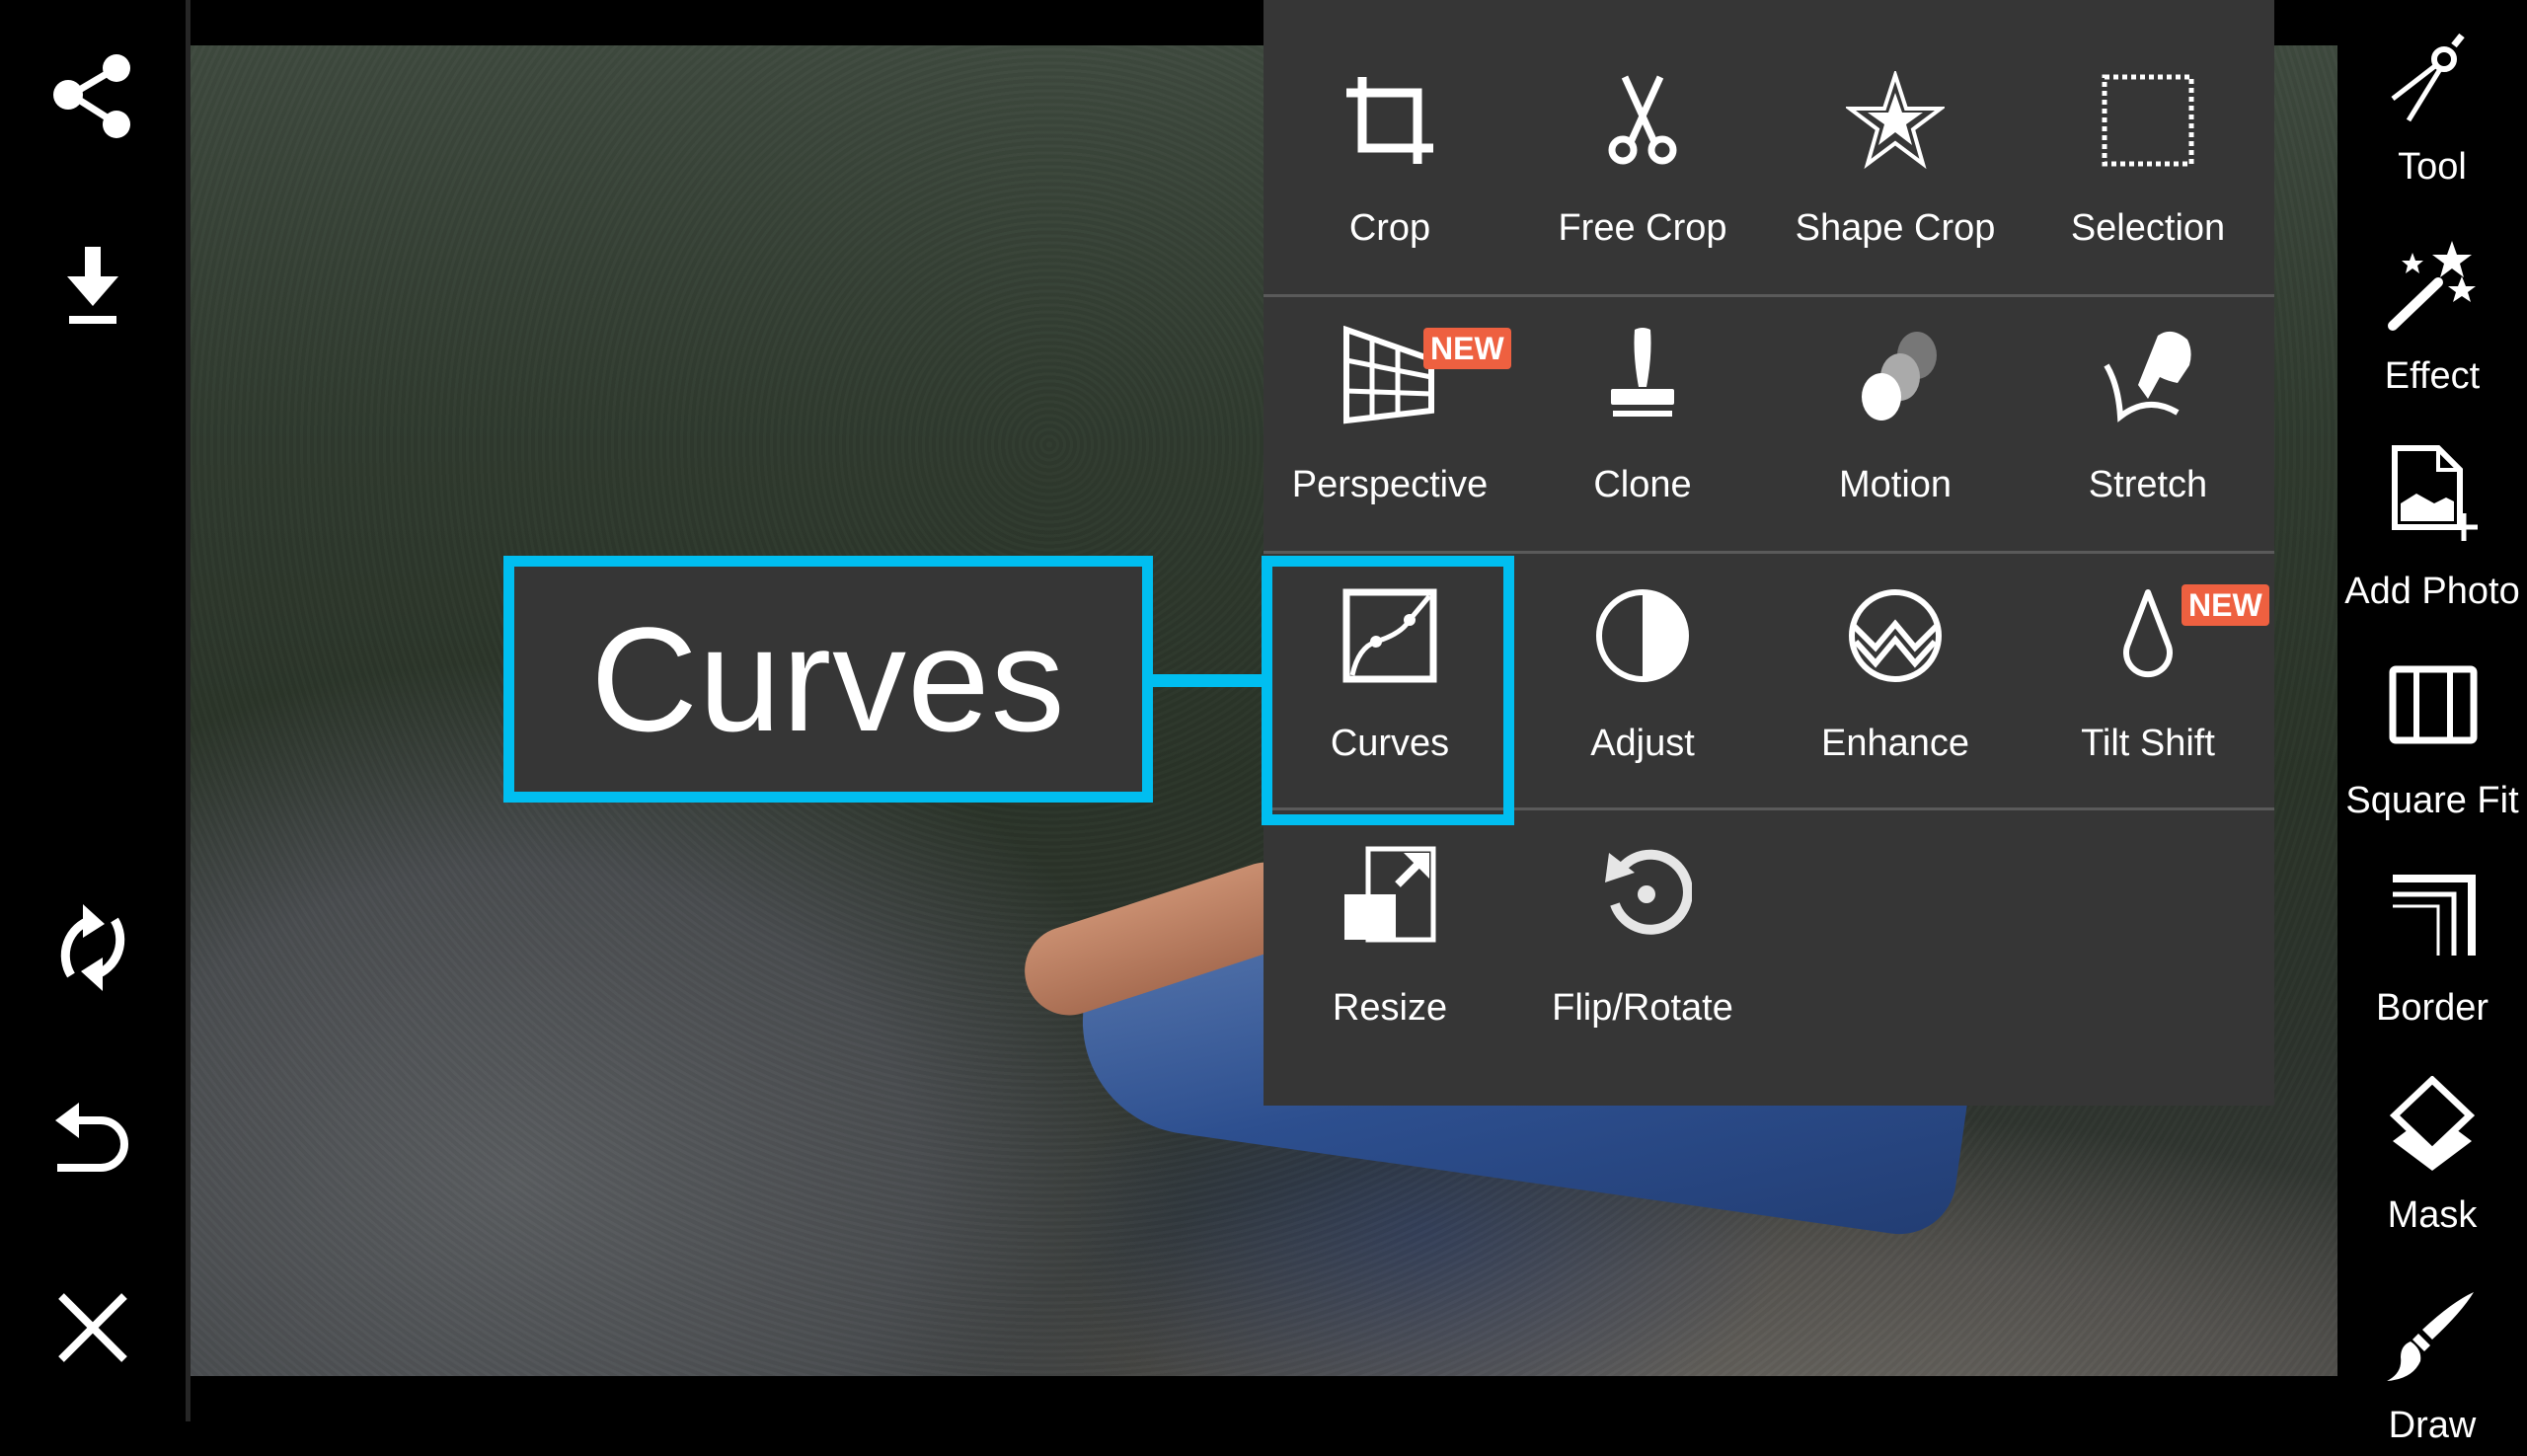  I want to click on close-button, so click(93, 1327).